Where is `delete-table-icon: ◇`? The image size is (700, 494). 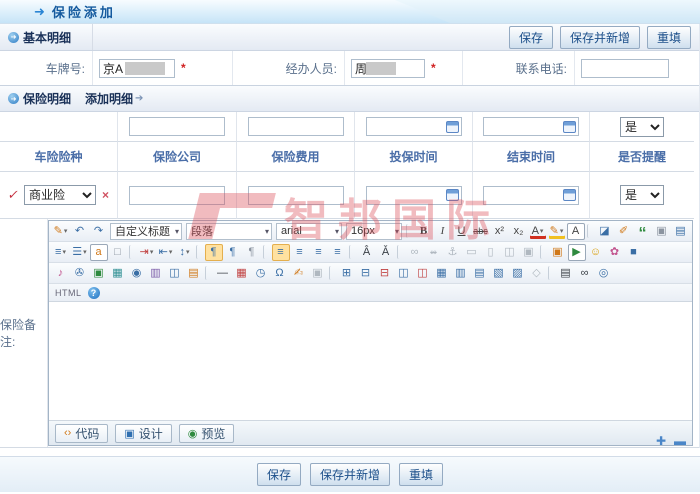
delete-table-icon: ◇ is located at coordinates (537, 273).